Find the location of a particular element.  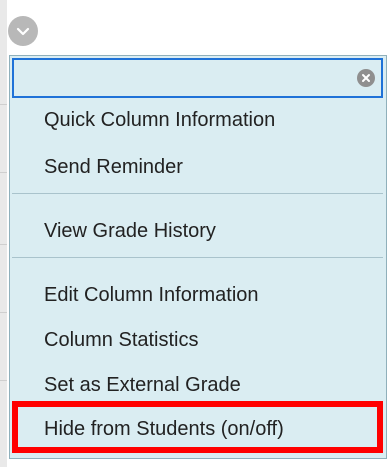

menu-item-column-statistics: Column Statistics is located at coordinates (121, 340).